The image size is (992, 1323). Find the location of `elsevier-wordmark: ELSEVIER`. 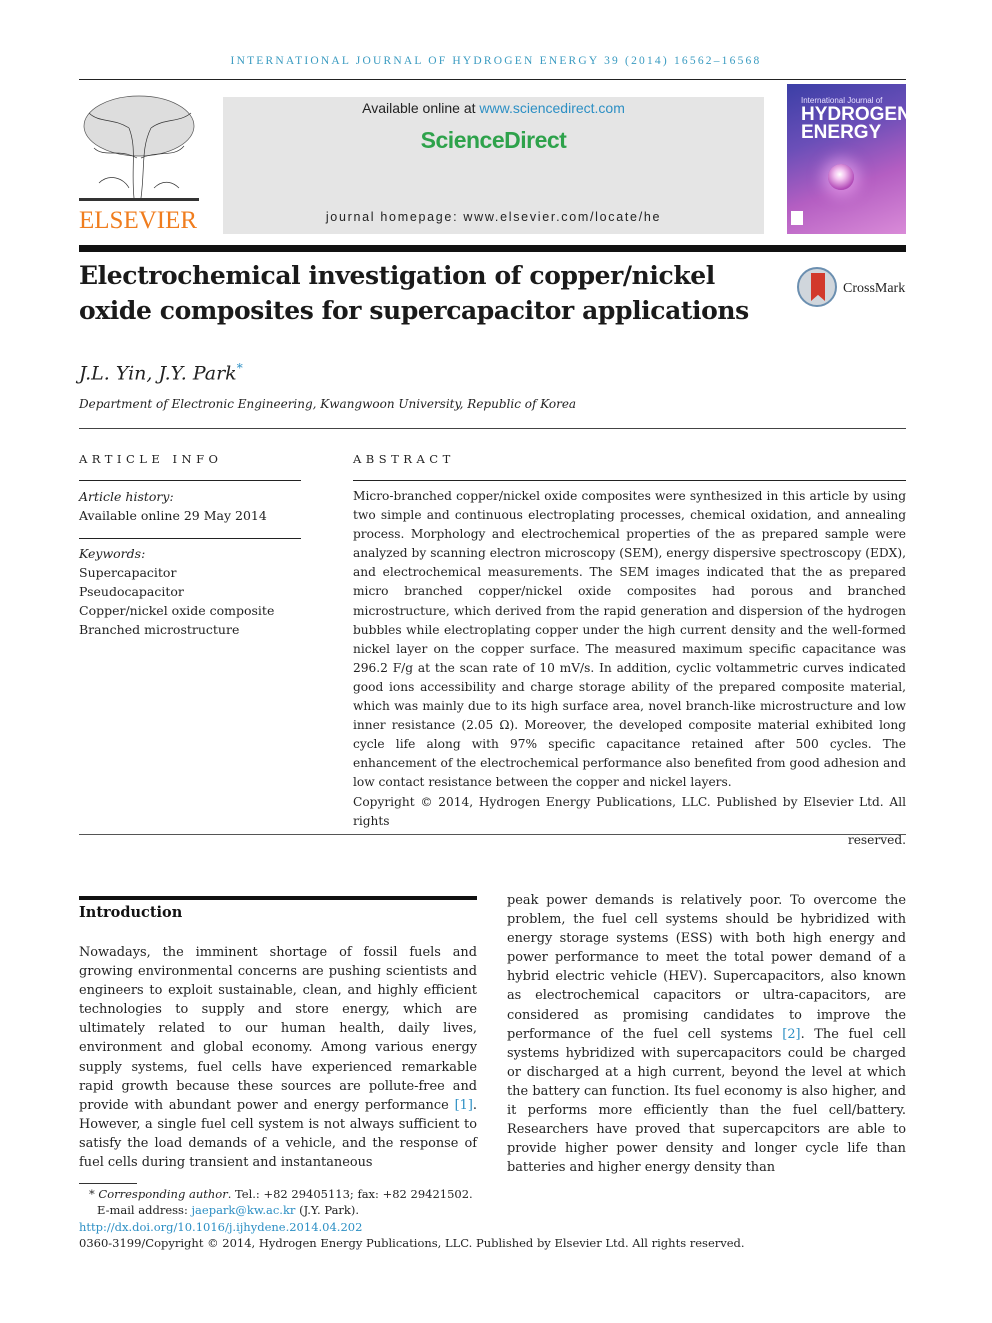

elsevier-wordmark: ELSEVIER is located at coordinates (138, 220).